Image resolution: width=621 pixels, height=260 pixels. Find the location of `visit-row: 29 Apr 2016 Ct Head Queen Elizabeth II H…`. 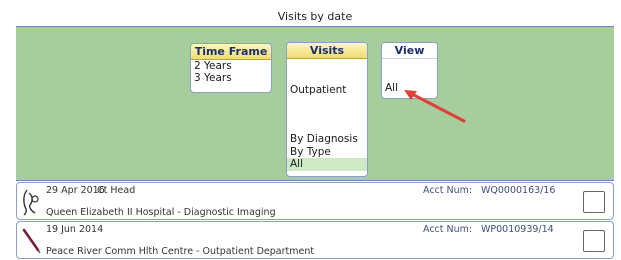

visit-row: 29 Apr 2016 Ct Head Queen Elizabeth II H… is located at coordinates (315, 201).